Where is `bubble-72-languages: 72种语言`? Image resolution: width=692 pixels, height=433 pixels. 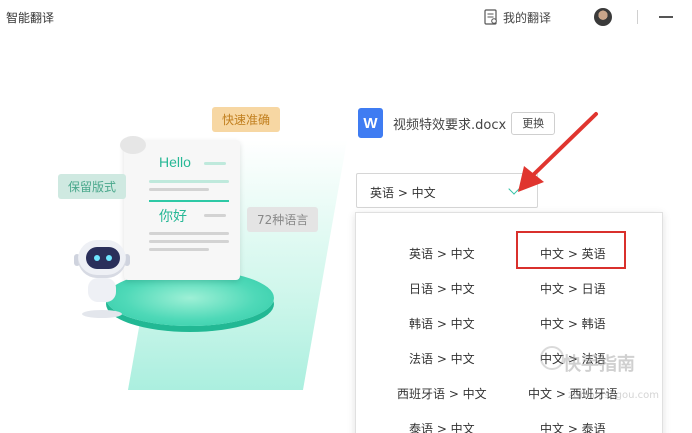
bubble-72-languages: 72种语言 is located at coordinates (283, 219).